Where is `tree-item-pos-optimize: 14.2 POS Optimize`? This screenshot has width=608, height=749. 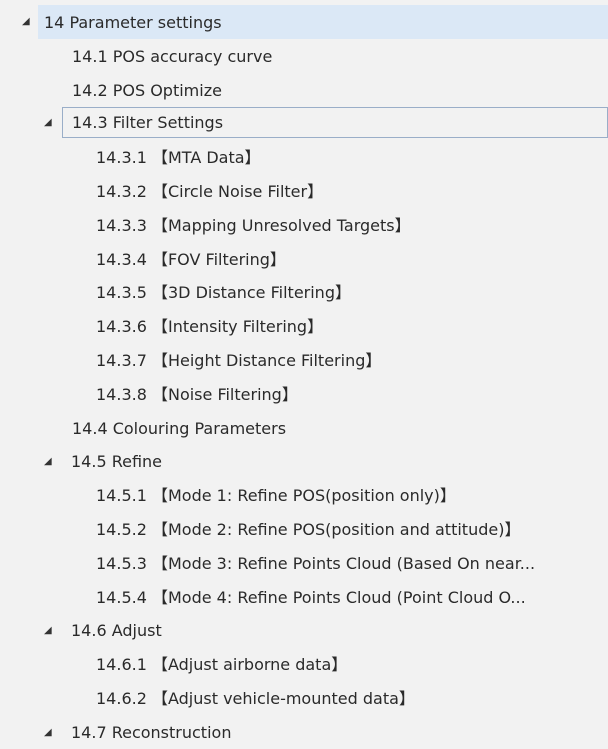 tree-item-pos-optimize: 14.2 POS Optimize is located at coordinates (304, 90).